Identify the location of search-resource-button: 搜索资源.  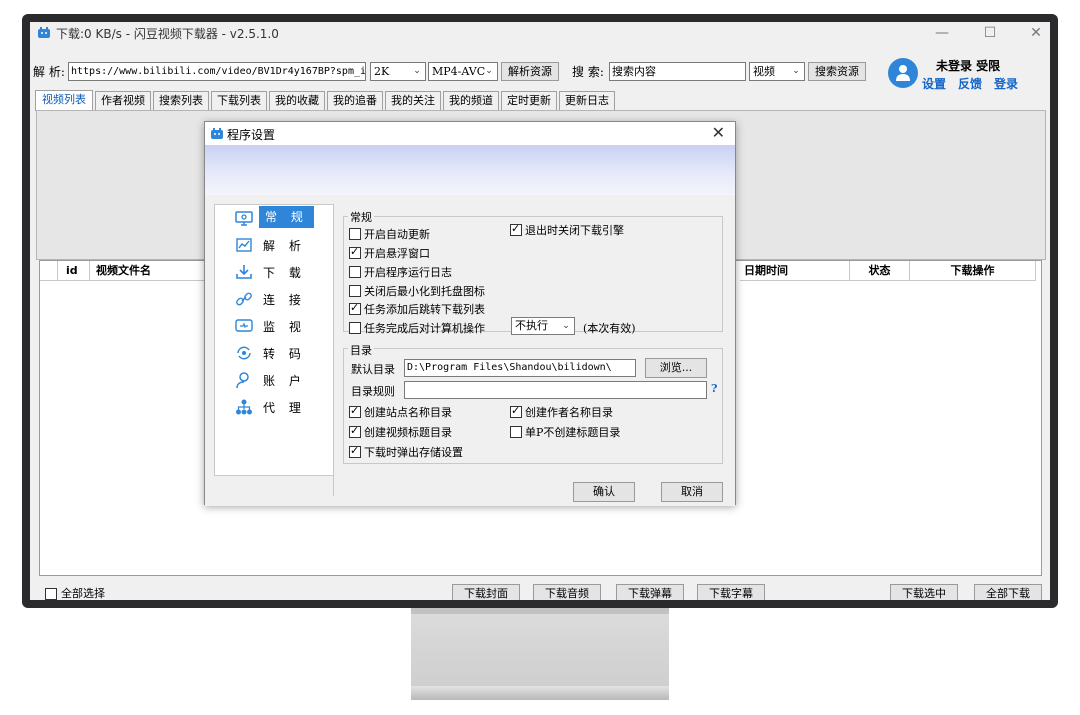
(837, 71).